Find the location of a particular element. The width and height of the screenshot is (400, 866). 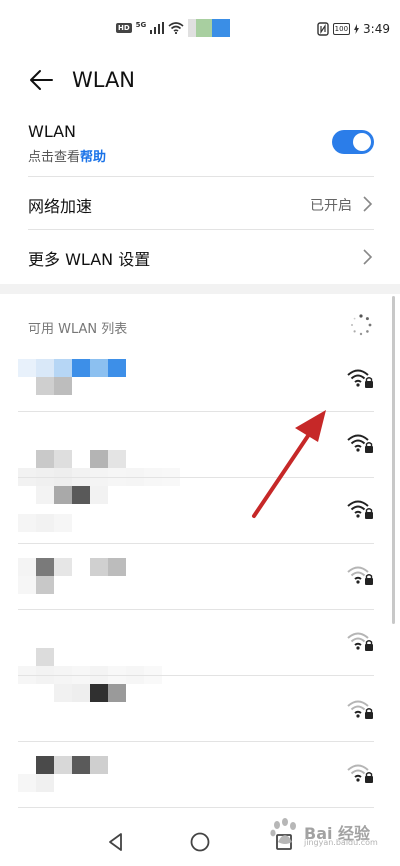

network-acceleration-row: 网络加速 已开启 is located at coordinates (200, 203).